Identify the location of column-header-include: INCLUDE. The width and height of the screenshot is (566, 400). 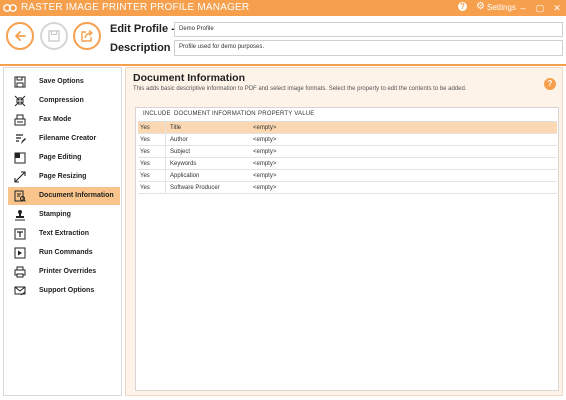
(157, 114).